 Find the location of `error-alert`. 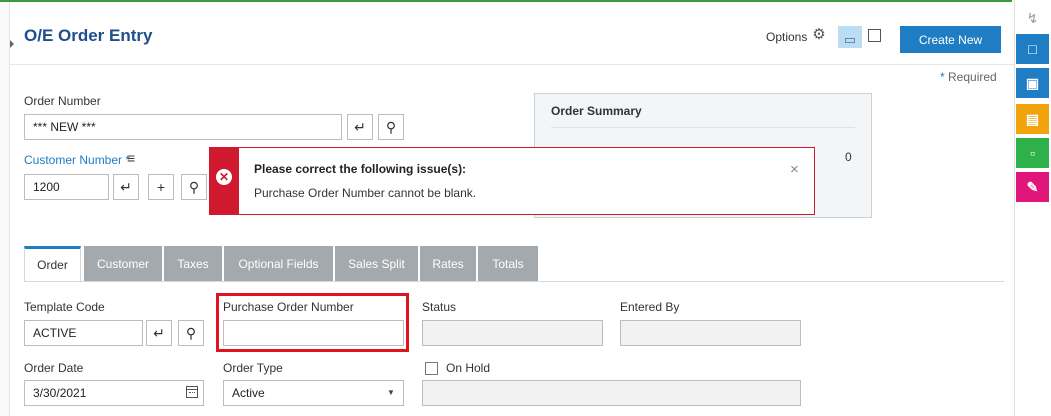

error-alert is located at coordinates (512, 181).